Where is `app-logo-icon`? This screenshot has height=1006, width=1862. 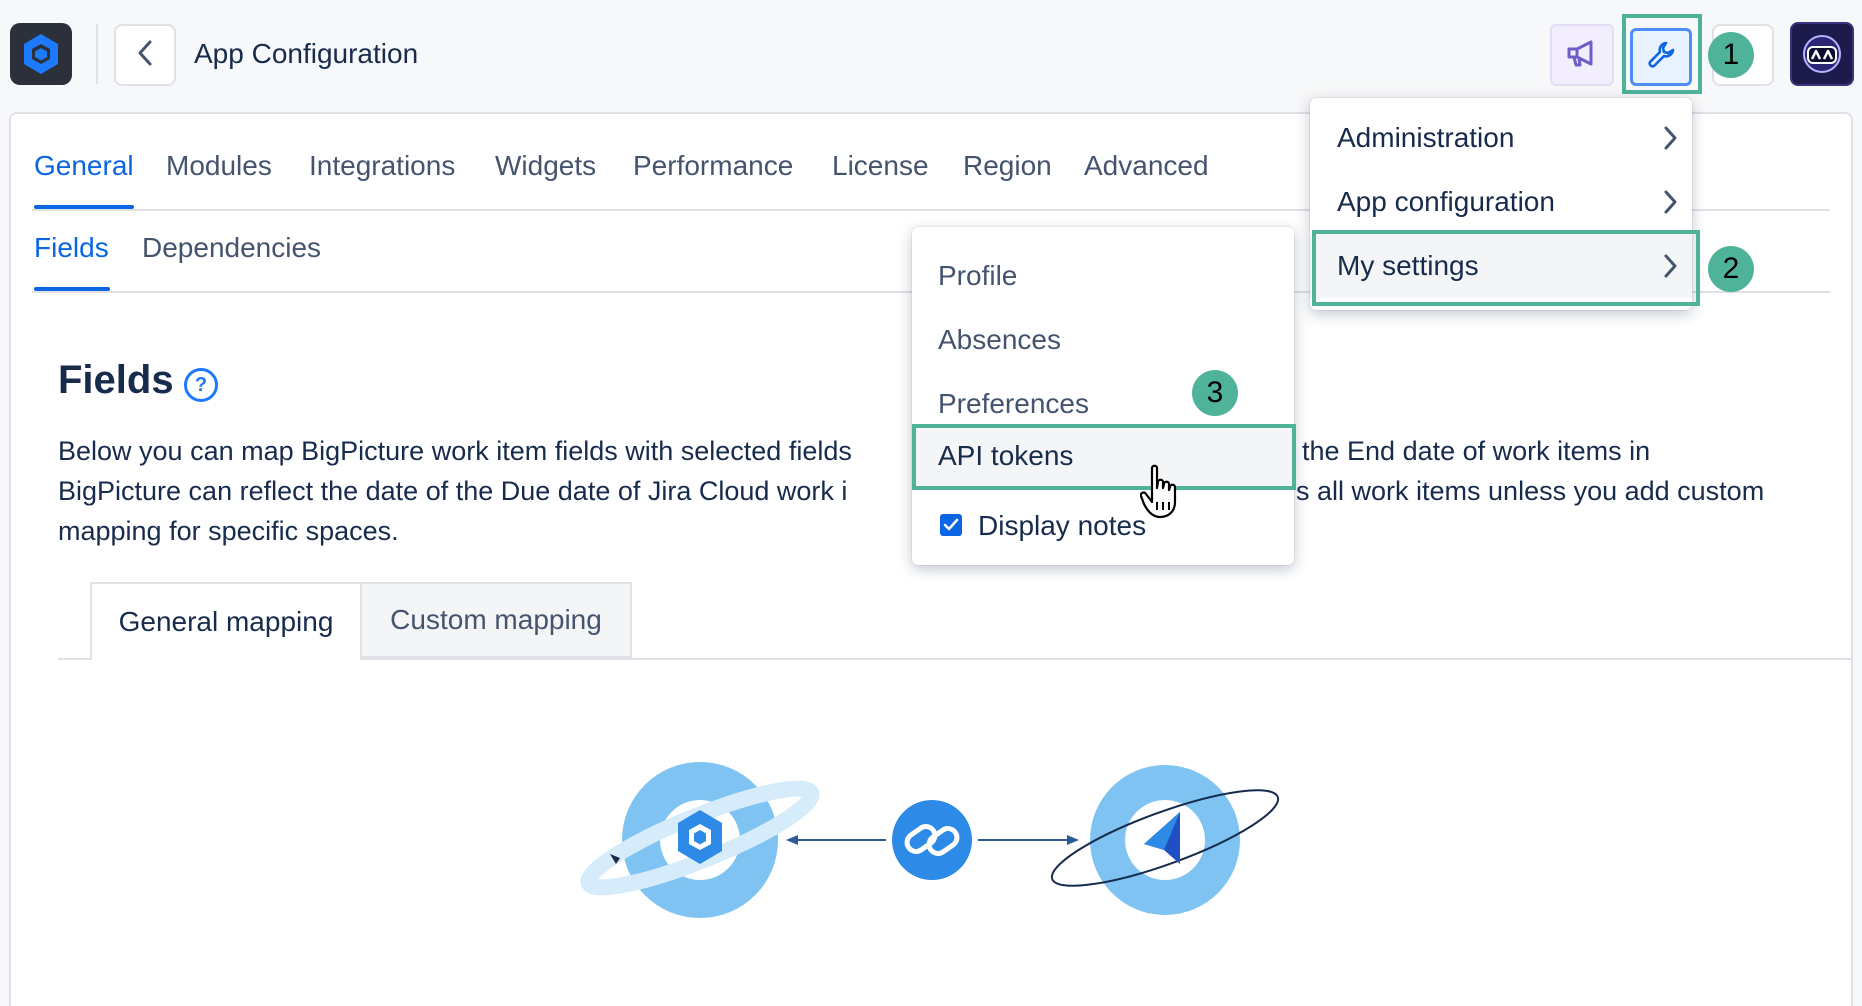 app-logo-icon is located at coordinates (41, 54).